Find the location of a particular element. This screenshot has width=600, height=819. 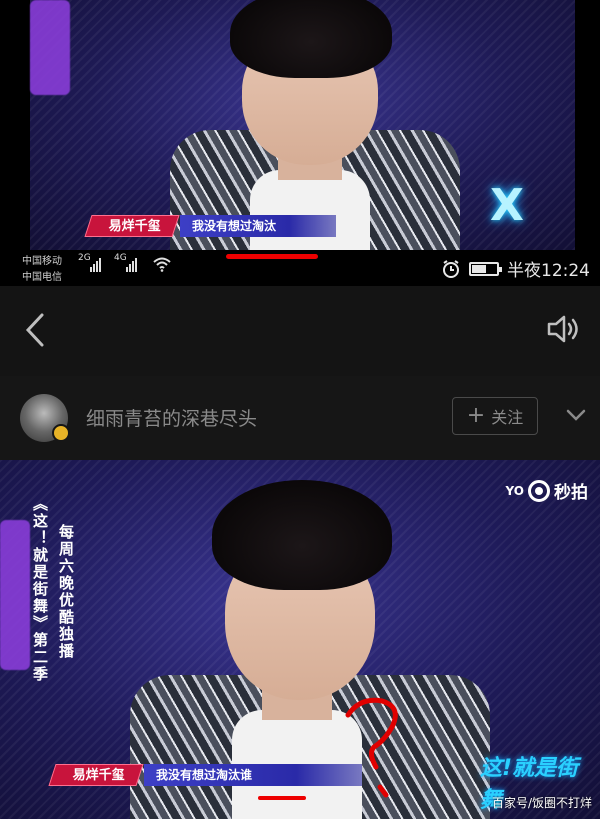

chevron-down-icon is located at coordinates (576, 415).